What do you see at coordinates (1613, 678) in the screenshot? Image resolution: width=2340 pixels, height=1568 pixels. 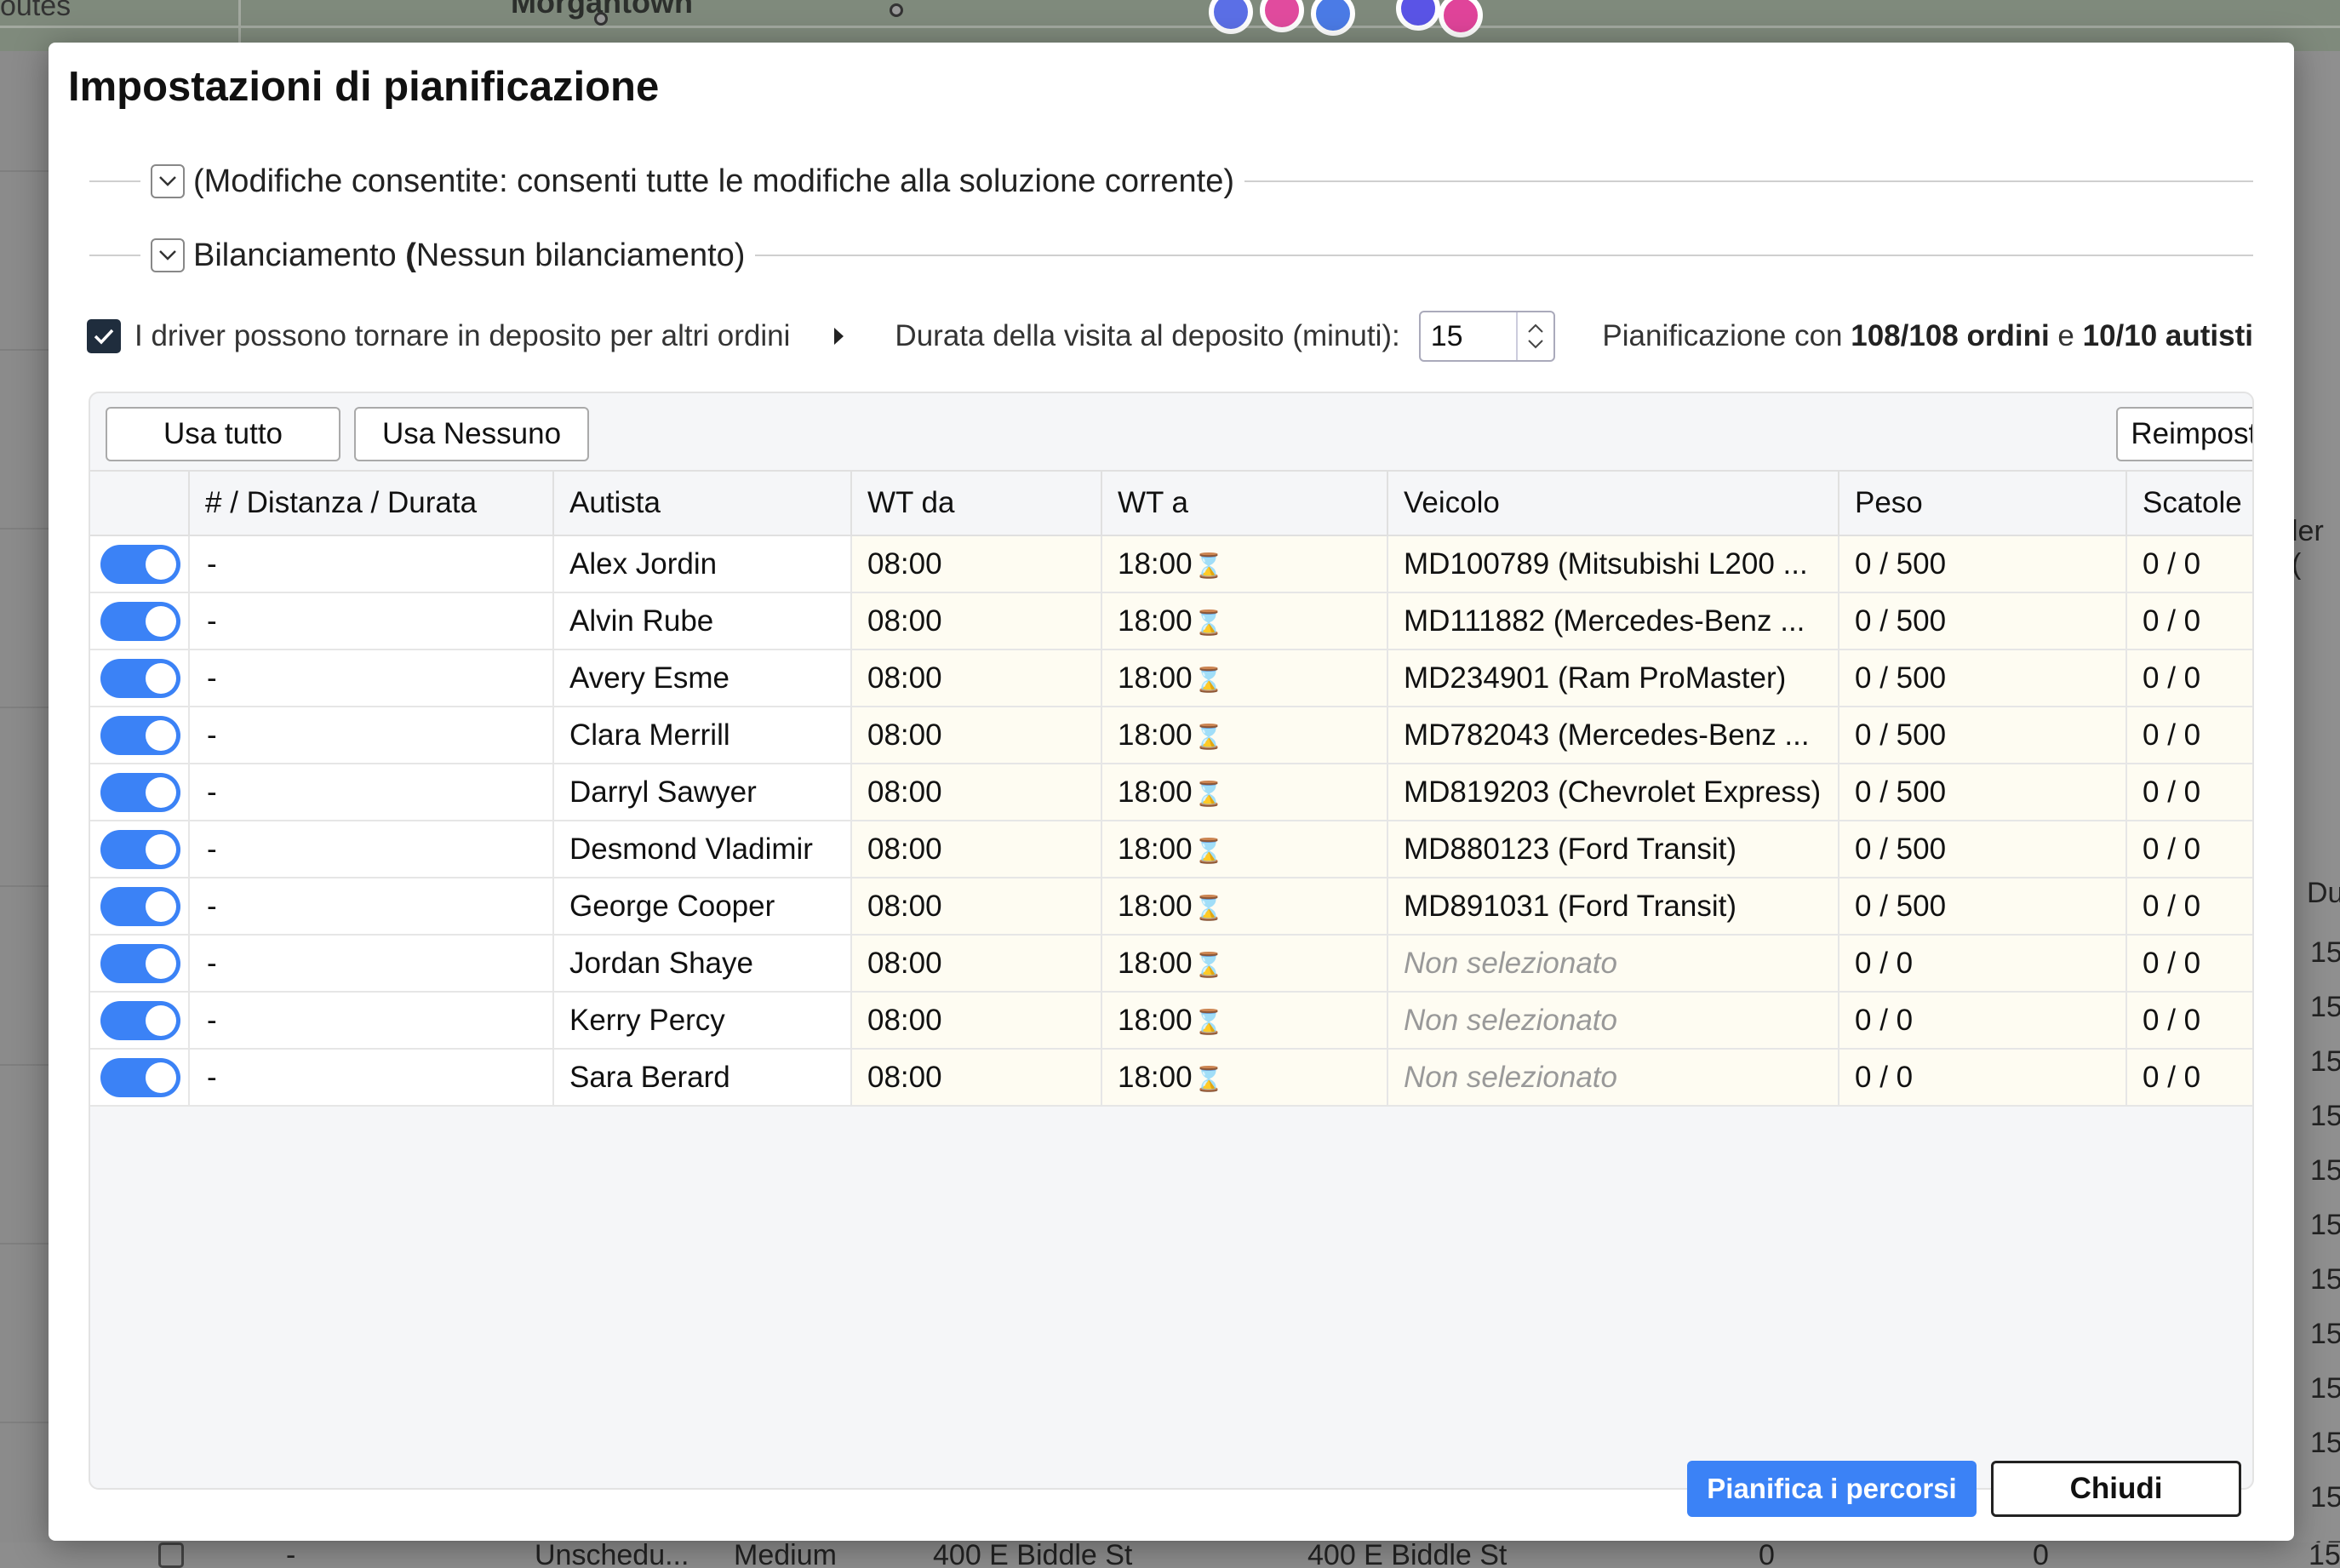 I see `vehicle-cell: MD234901 (Ram ProMaster)` at bounding box center [1613, 678].